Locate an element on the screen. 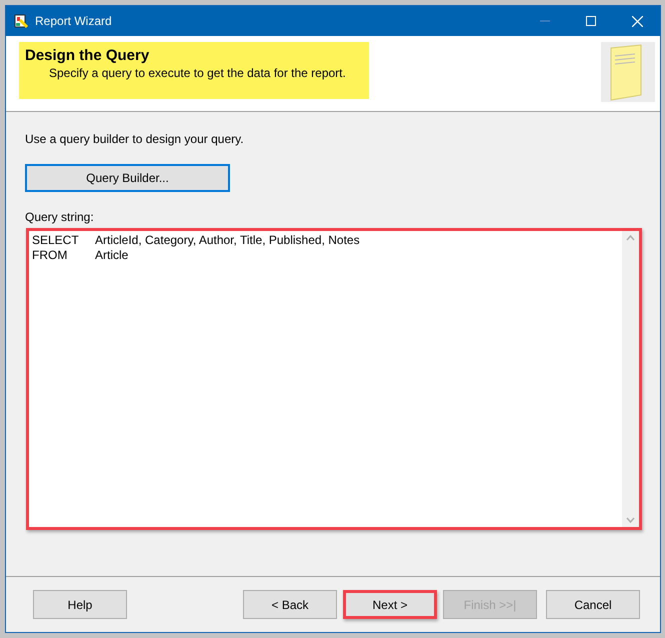 The width and height of the screenshot is (665, 638). app-icon is located at coordinates (21, 21).